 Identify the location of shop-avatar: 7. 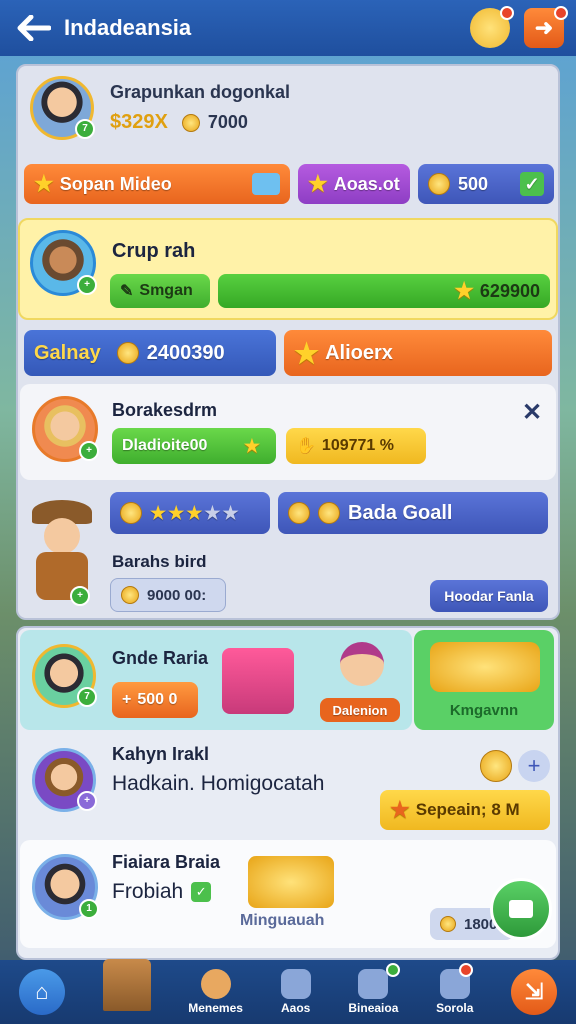
(64, 676).